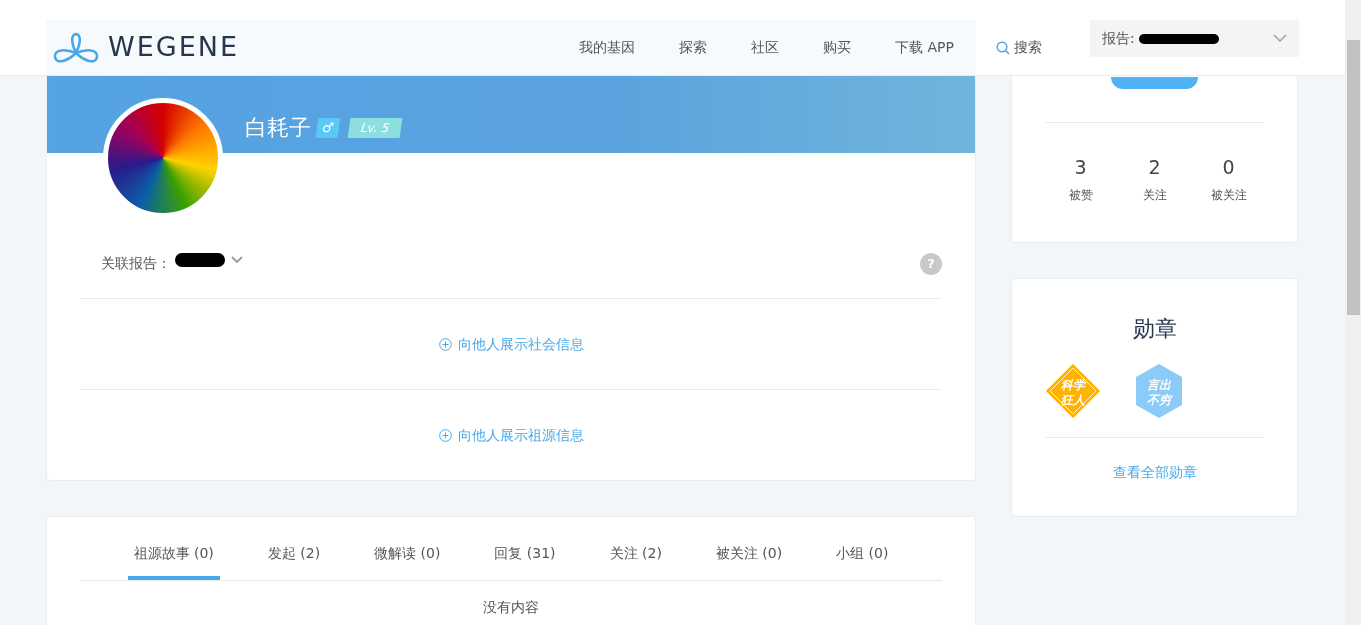  Describe the element at coordinates (837, 47) in the screenshot. I see `nav-link: 购买` at that location.